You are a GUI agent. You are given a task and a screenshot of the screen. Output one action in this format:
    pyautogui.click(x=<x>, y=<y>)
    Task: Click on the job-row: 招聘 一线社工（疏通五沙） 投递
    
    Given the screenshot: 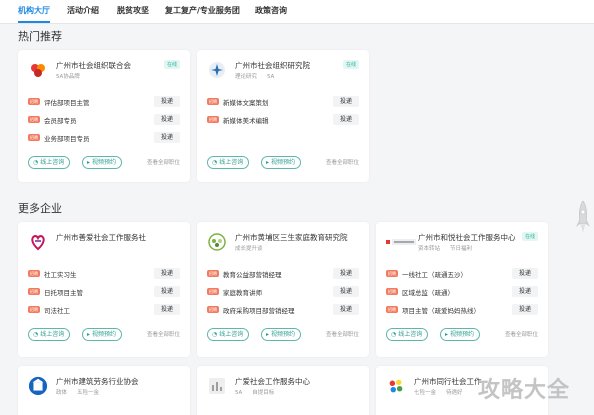 What is the action you would take?
    pyautogui.click(x=462, y=274)
    